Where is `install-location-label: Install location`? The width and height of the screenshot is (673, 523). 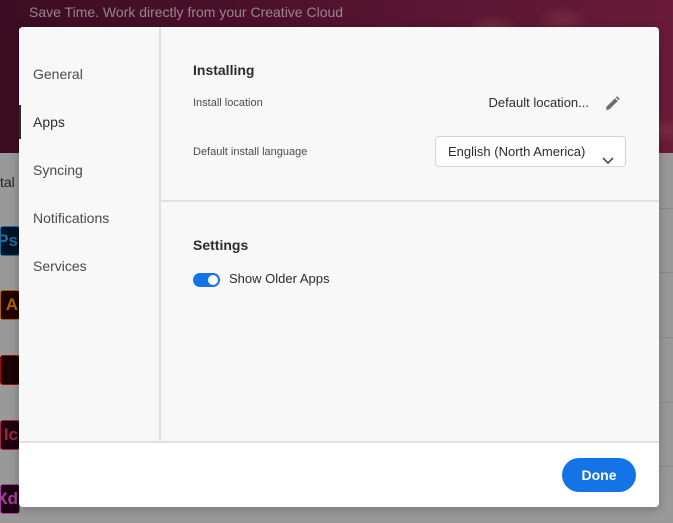
install-location-label: Install location is located at coordinates (228, 103).